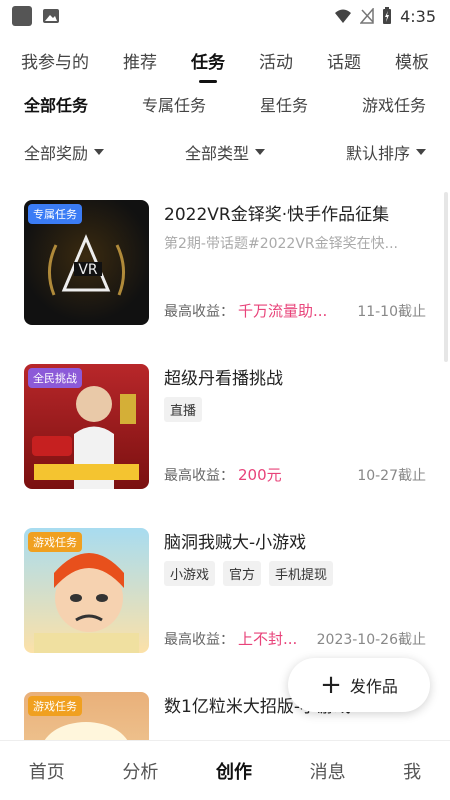 Image resolution: width=450 pixels, height=800 pixels. I want to click on task-info: 超级丹看播挑战 直播 最高收益： 200元 10-27截止, so click(295, 426).